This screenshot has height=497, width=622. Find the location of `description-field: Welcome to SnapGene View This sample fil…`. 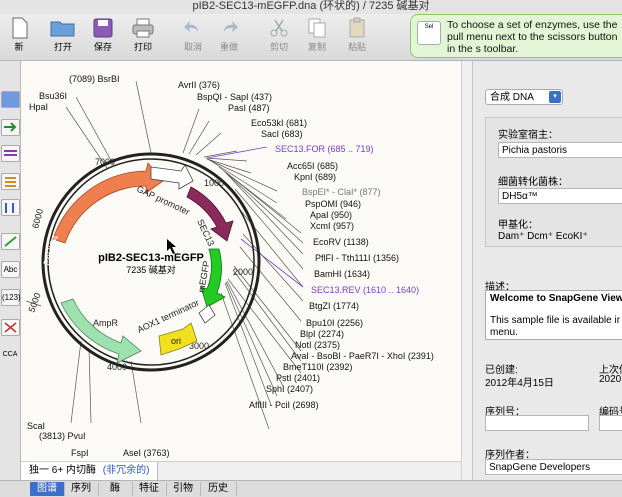

description-field: Welcome to SnapGene View This sample fil… is located at coordinates (553, 315).